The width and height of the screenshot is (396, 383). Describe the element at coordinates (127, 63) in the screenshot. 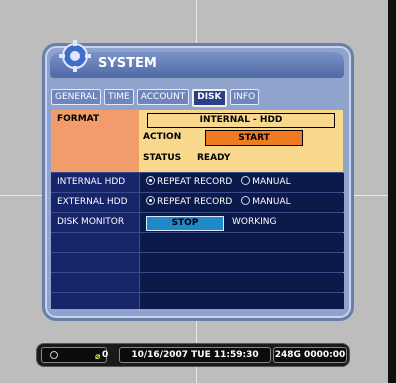

I see `window-title: SYSTEM` at that location.